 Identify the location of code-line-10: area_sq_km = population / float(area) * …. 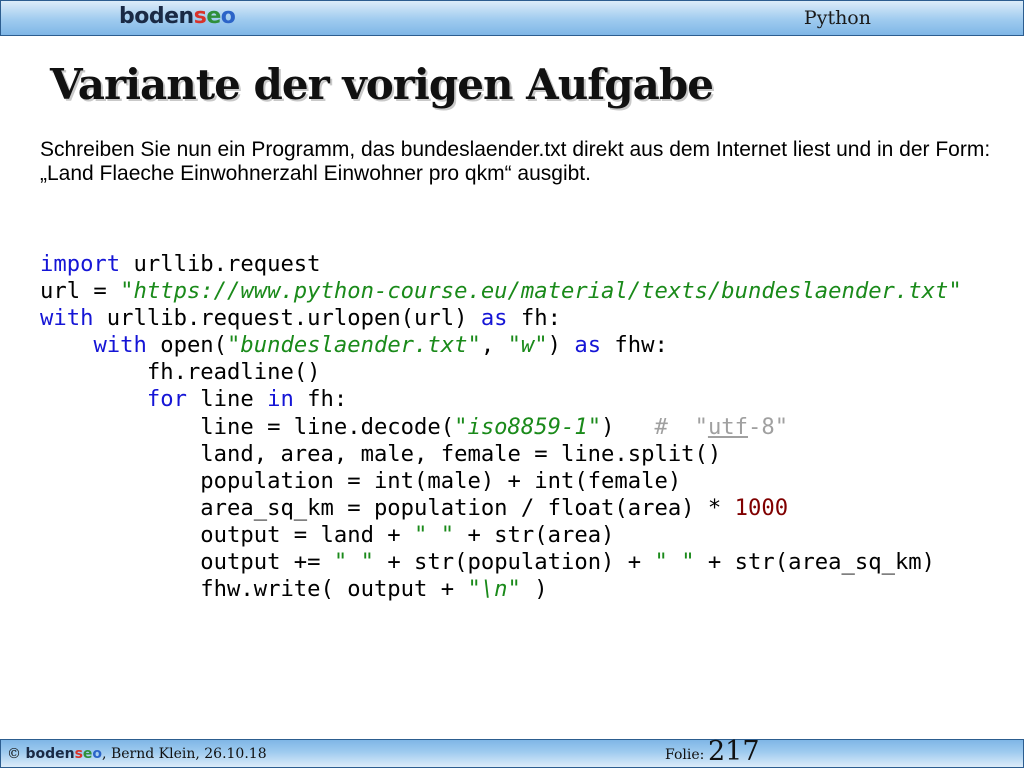
(494, 507).